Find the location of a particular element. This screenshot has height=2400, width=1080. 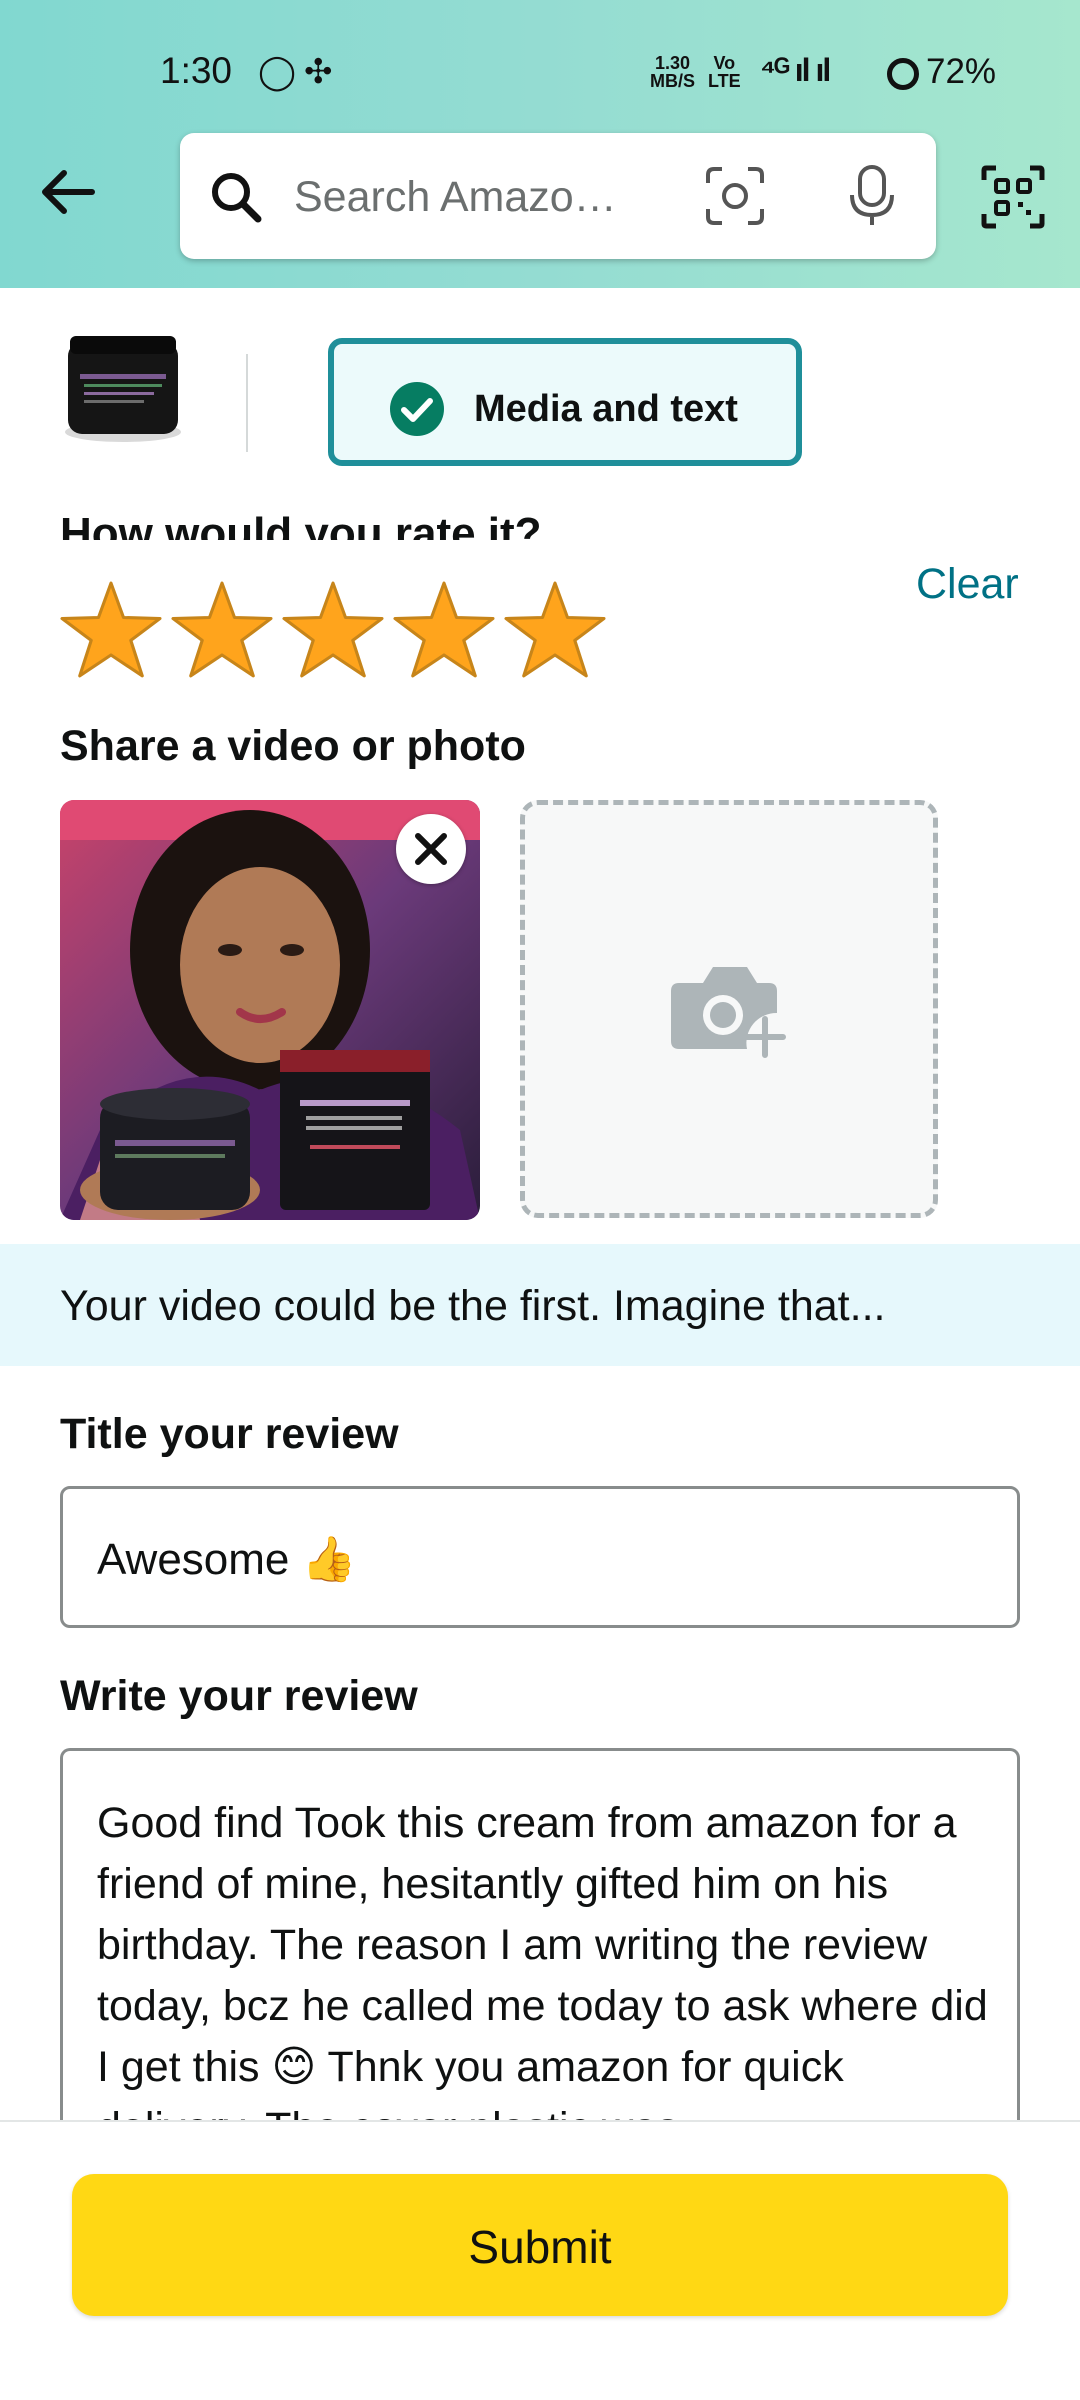

battery-icon is located at coordinates (903, 74).